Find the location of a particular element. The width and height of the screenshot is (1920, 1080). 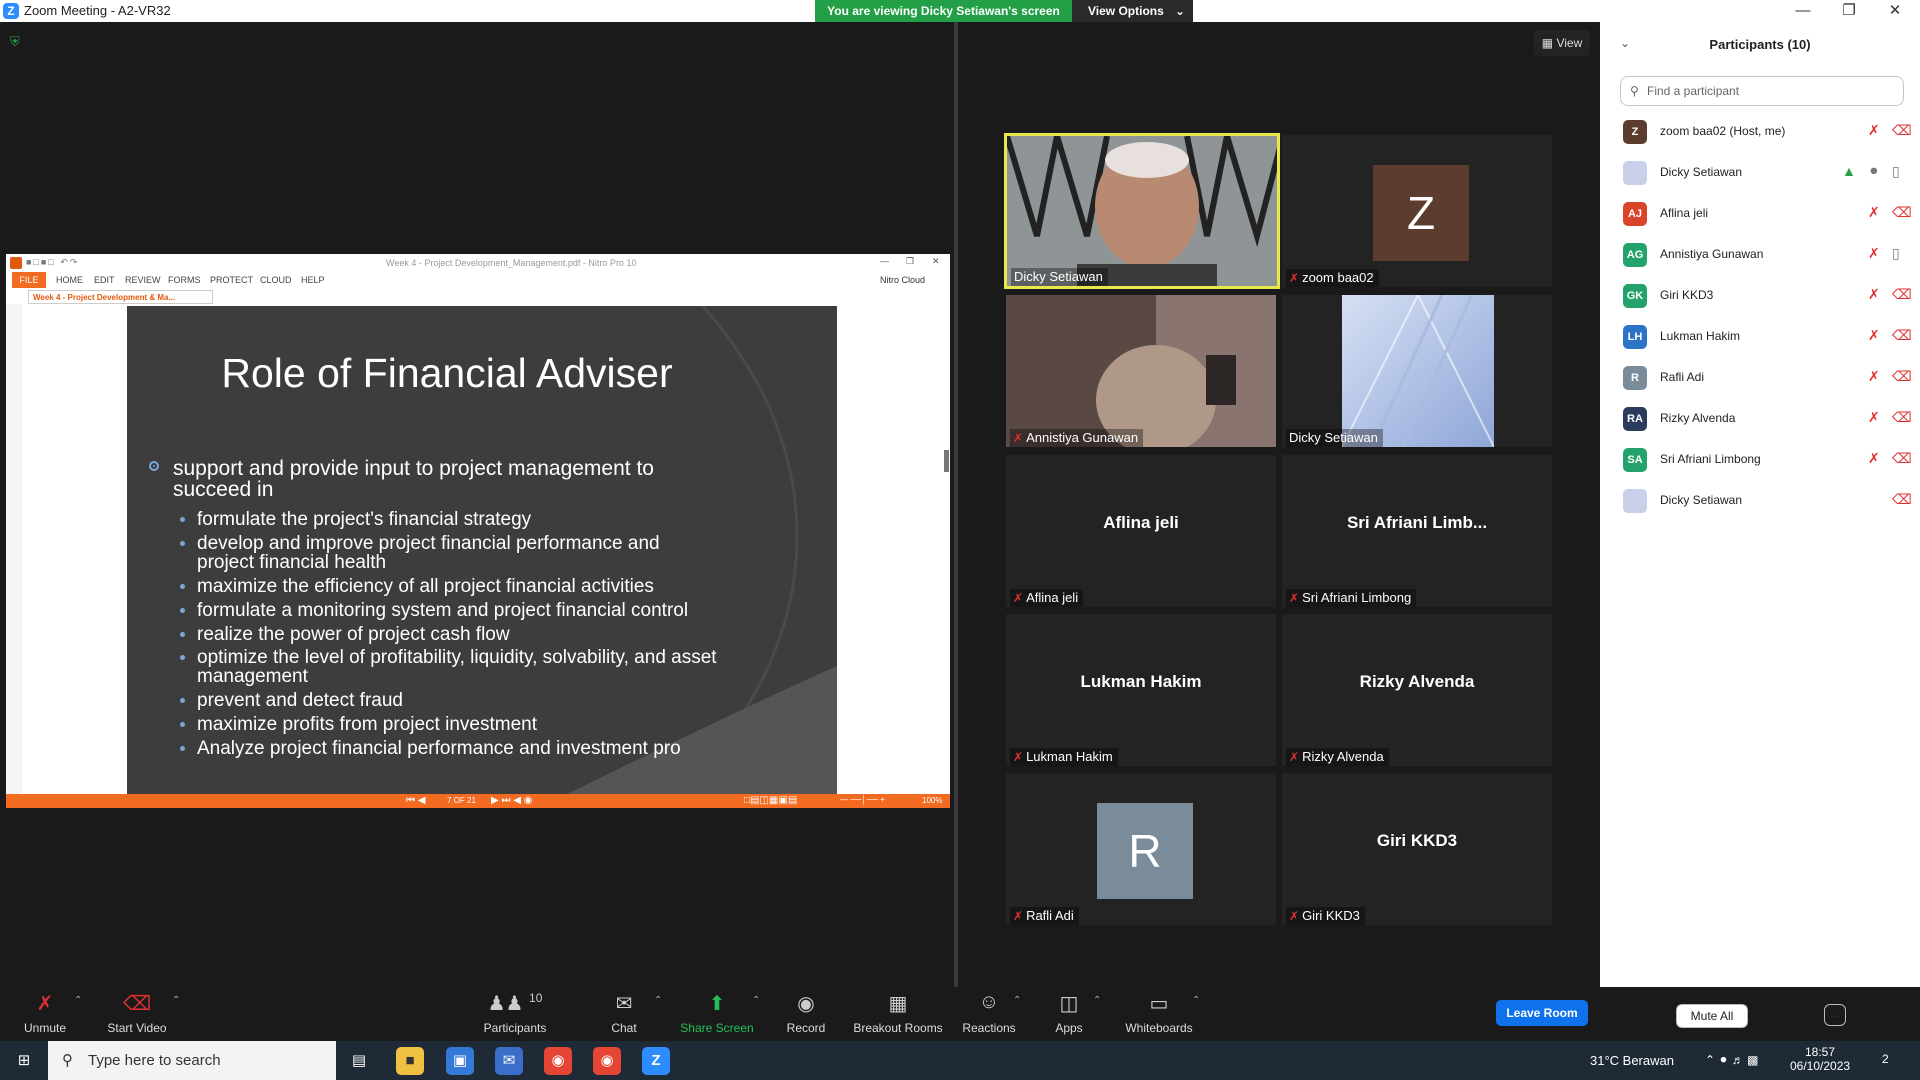

breakout-rooms-icon: ▦ is located at coordinates (898, 1004).